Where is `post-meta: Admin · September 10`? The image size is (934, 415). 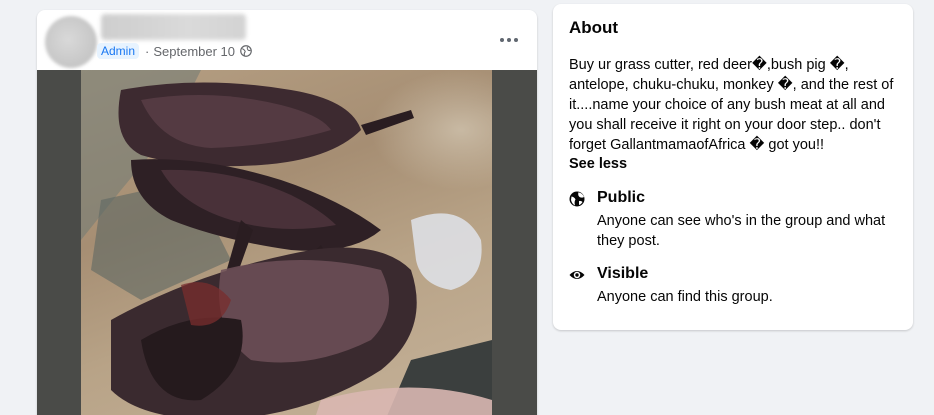 post-meta: Admin · September 10 is located at coordinates (174, 51).